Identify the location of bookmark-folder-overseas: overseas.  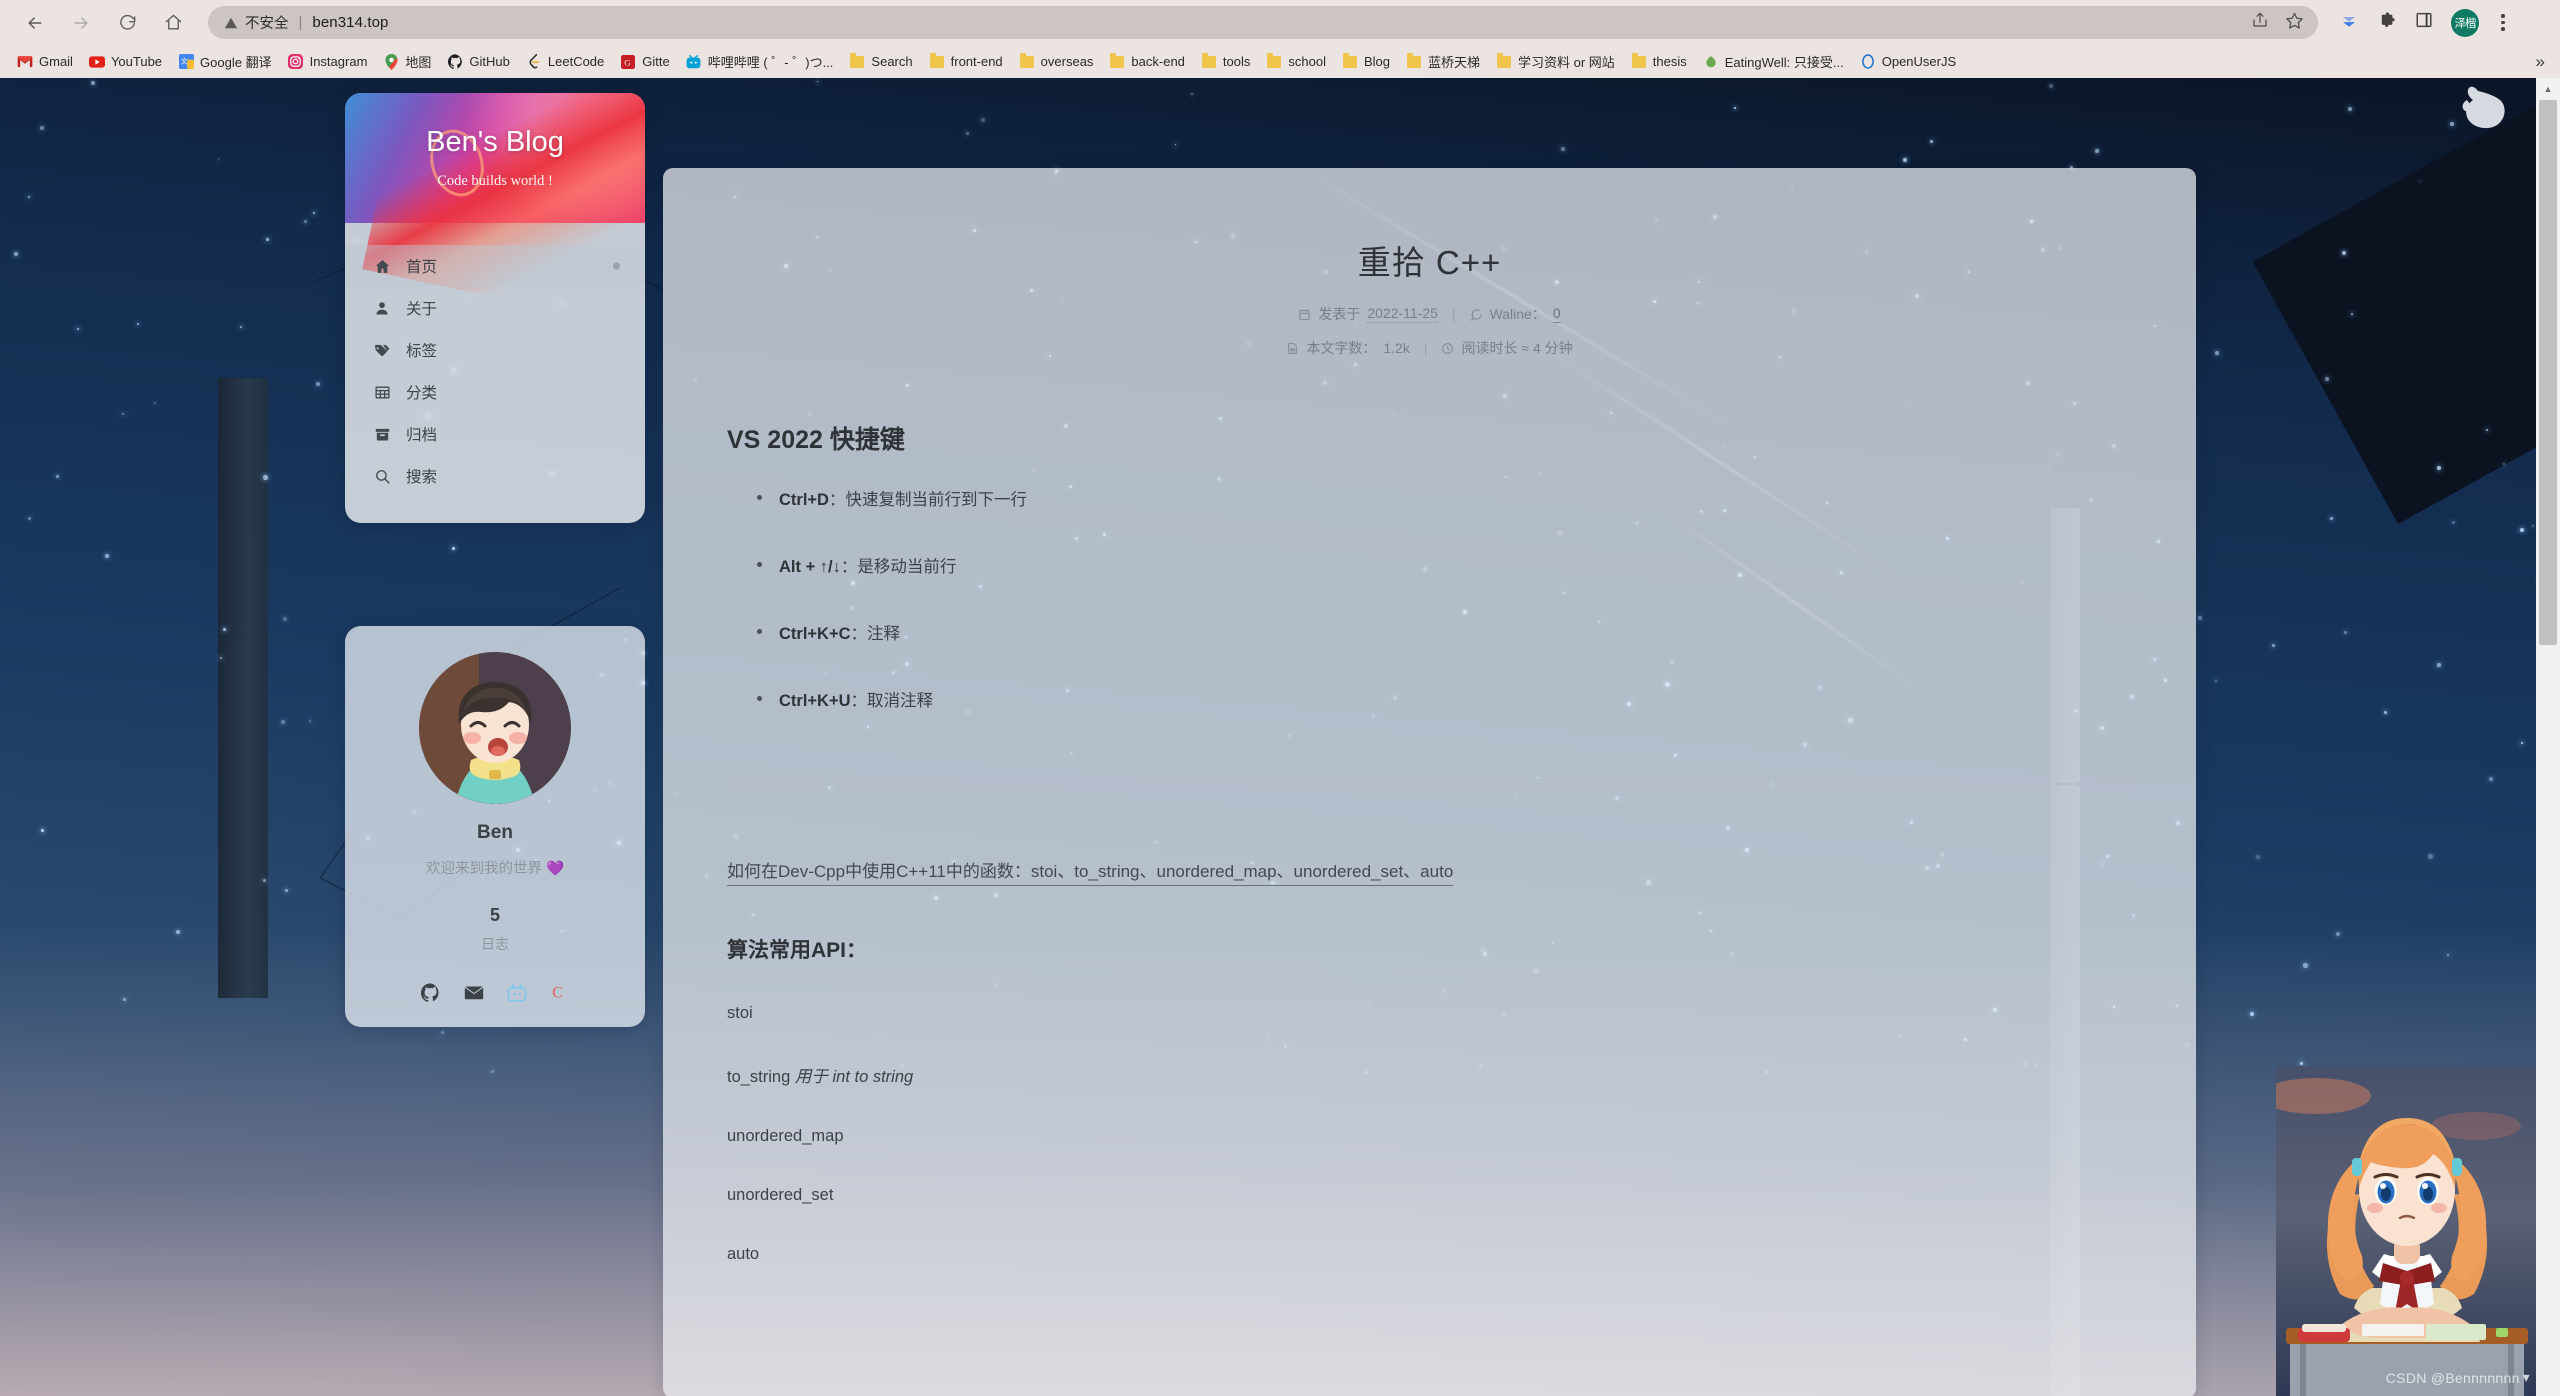
(1056, 62).